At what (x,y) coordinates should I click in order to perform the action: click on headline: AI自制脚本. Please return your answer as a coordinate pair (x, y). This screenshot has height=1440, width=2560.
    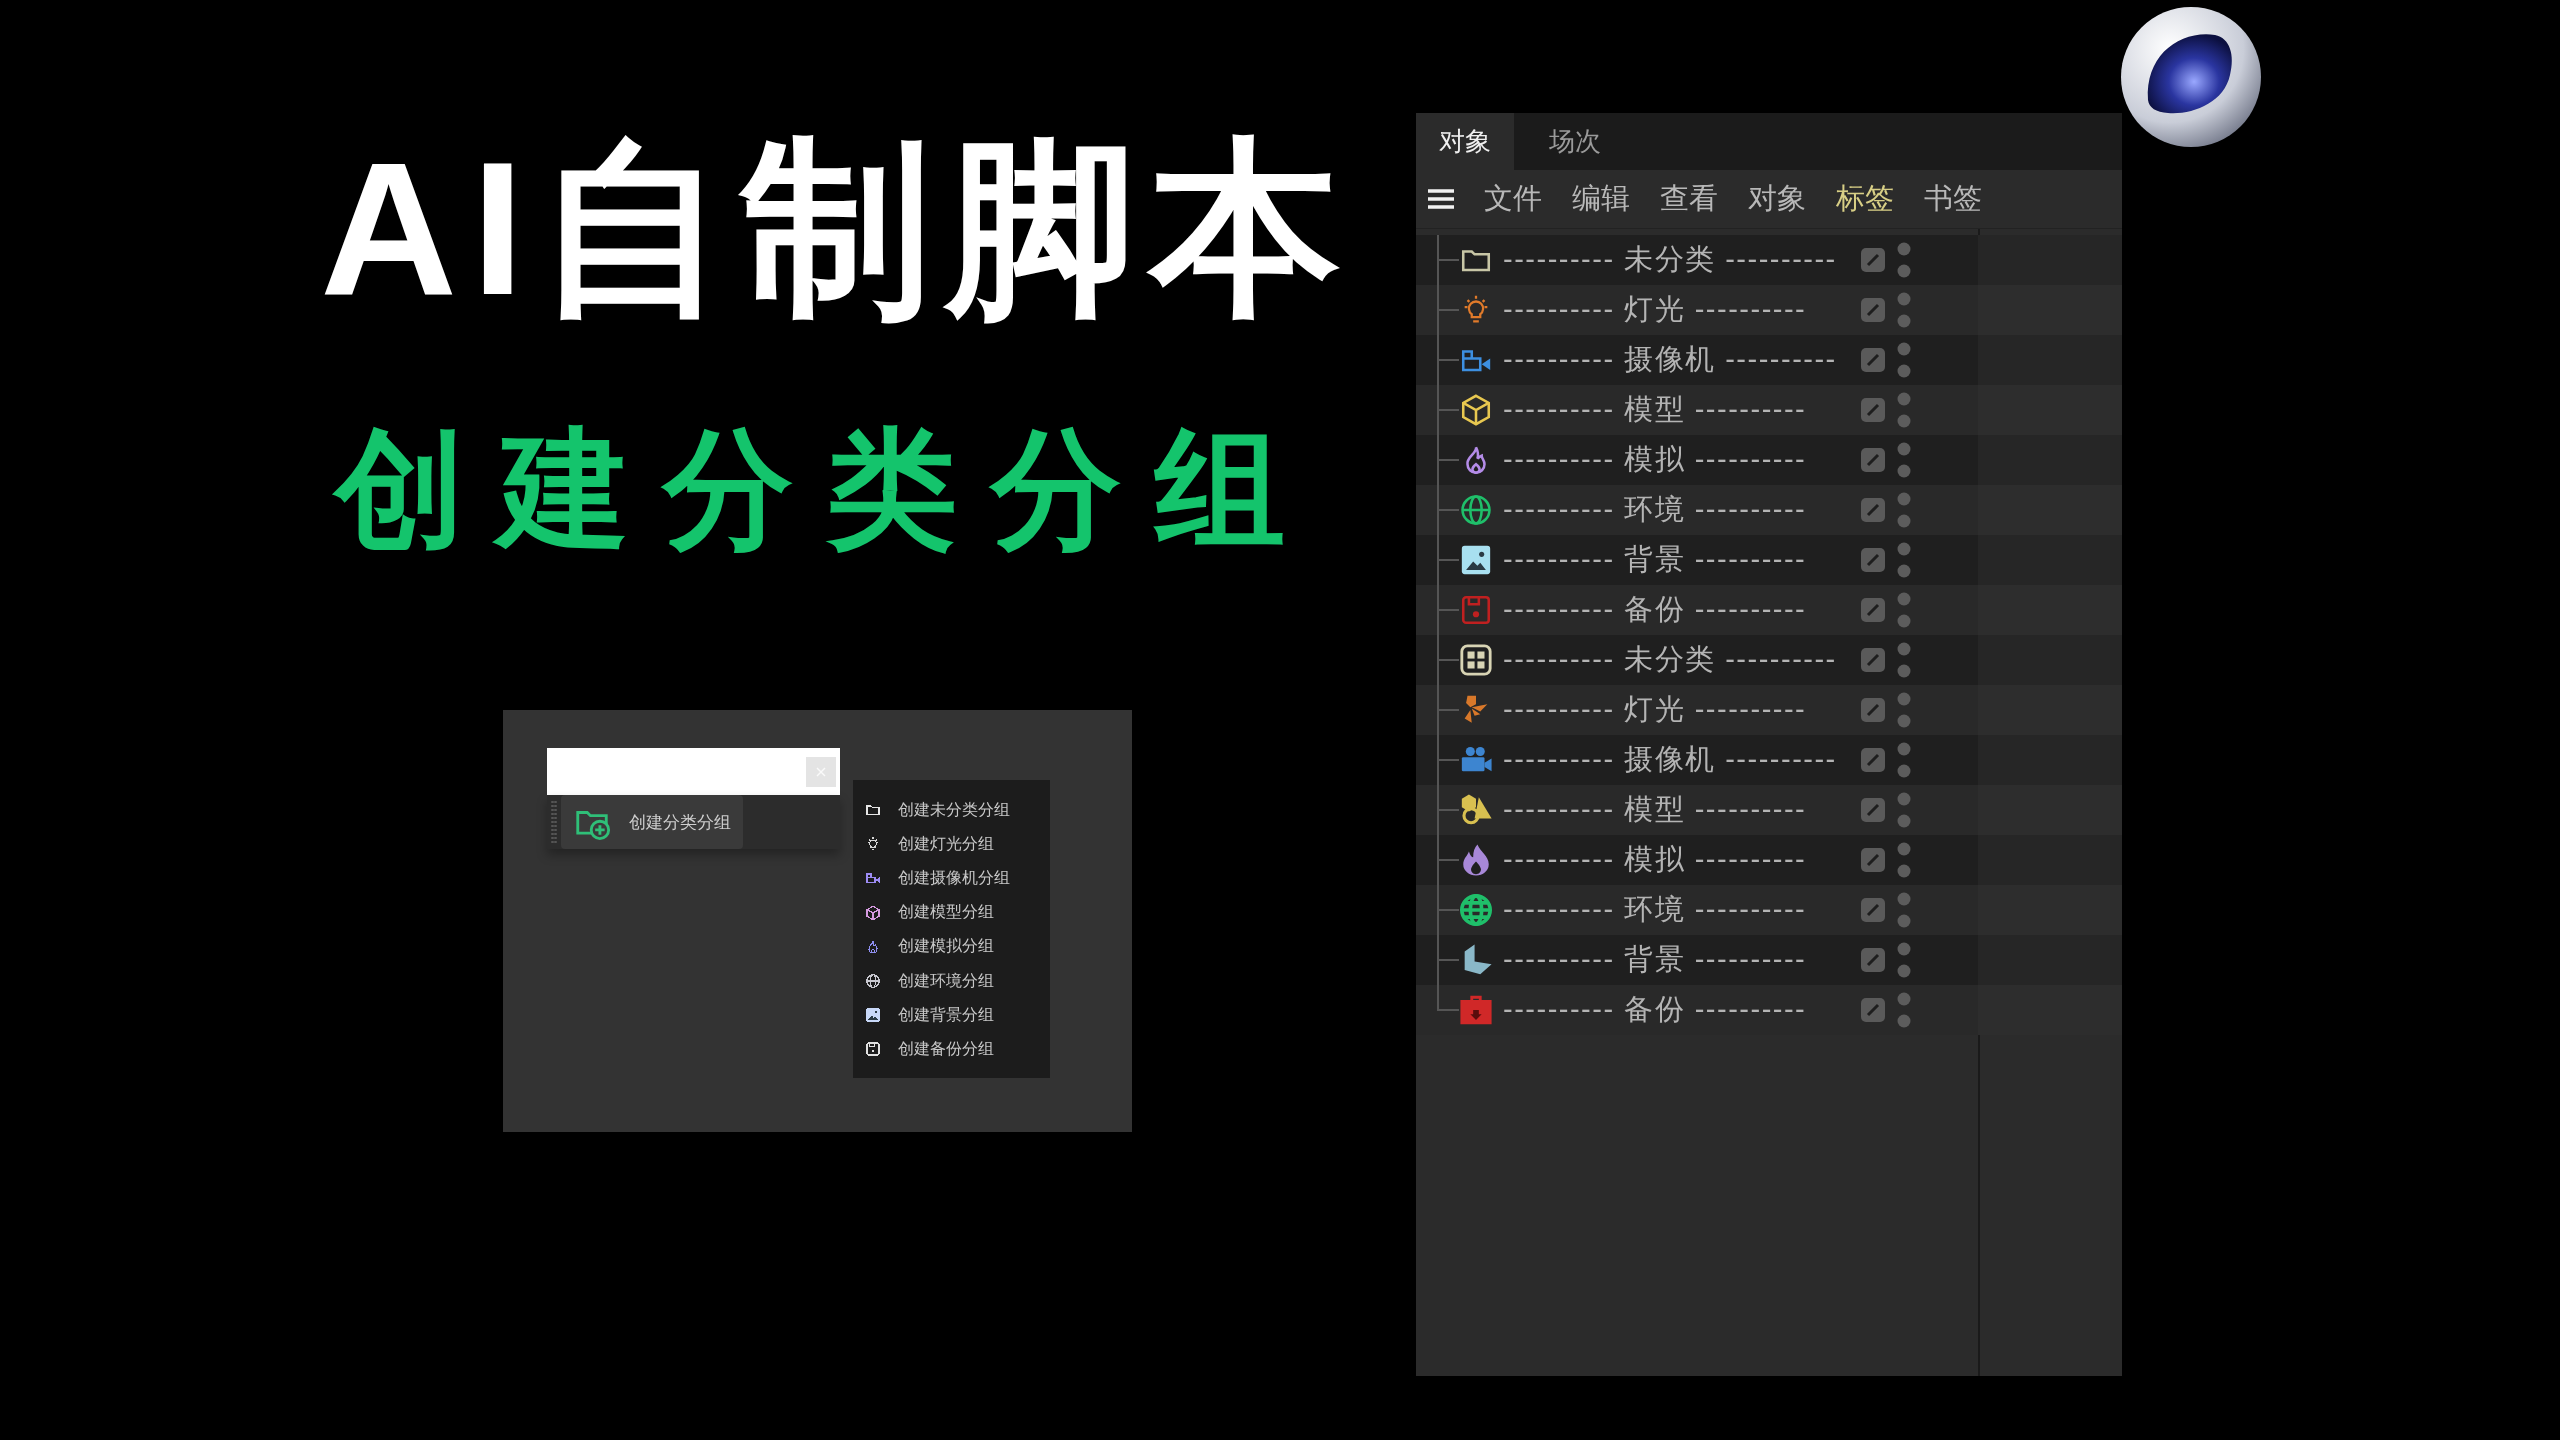
    Looking at the image, I should click on (837, 228).